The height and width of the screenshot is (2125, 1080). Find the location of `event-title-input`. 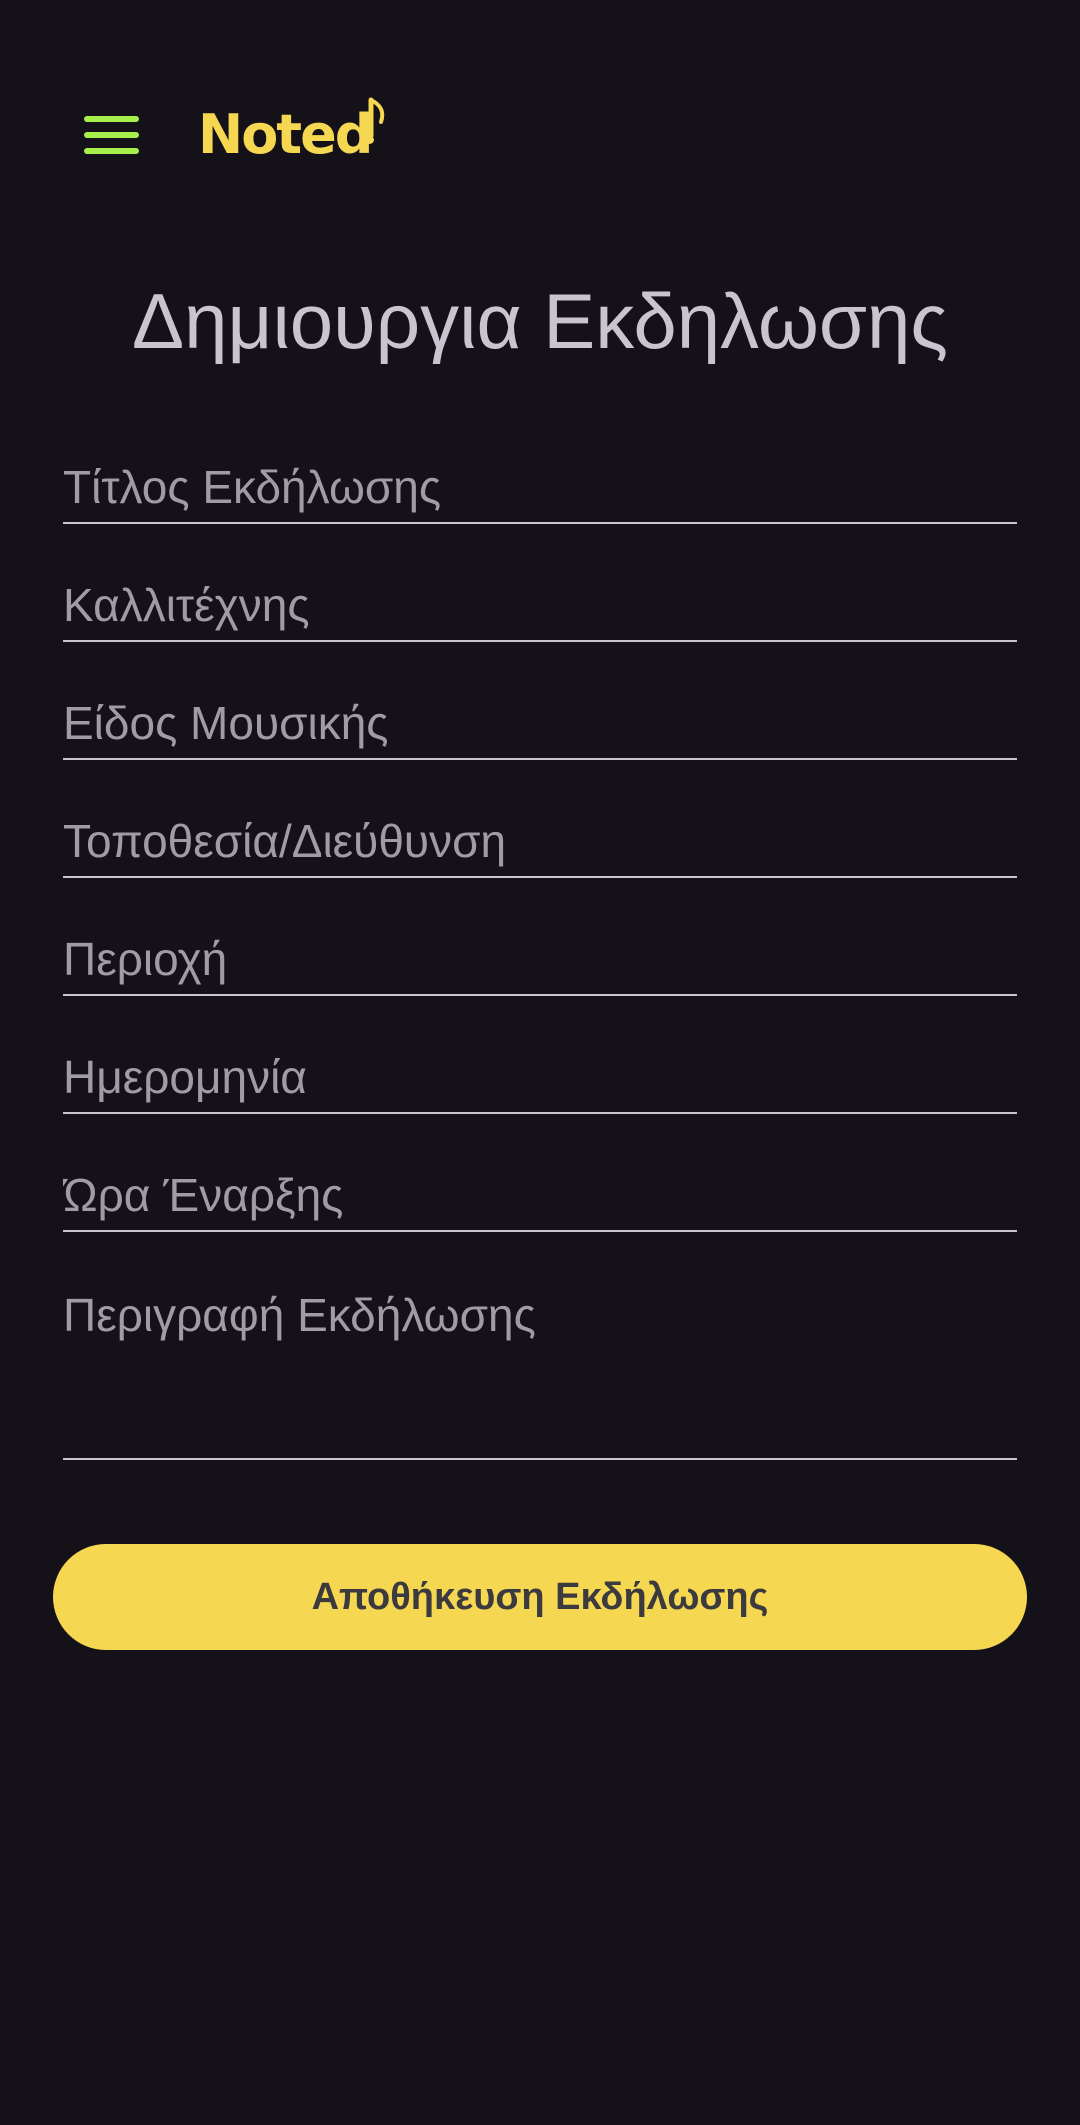

event-title-input is located at coordinates (540, 491).